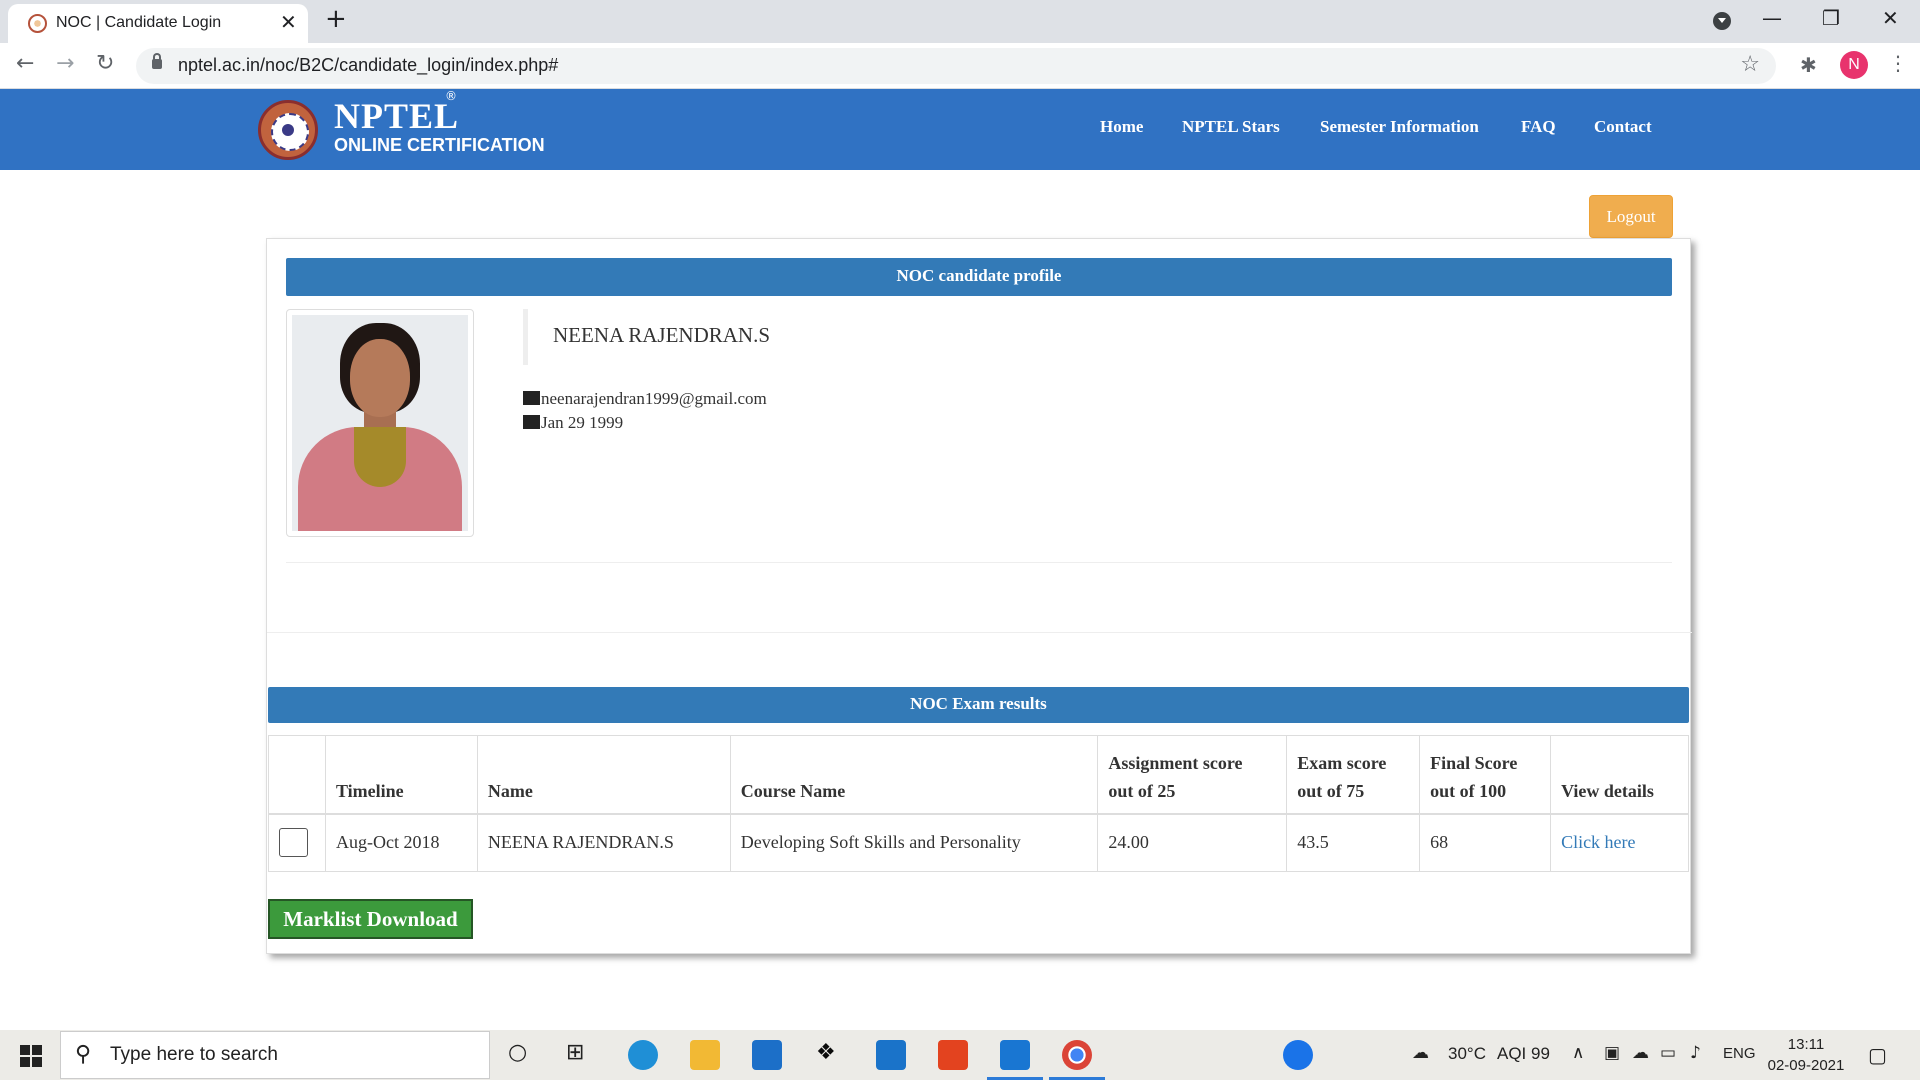 The image size is (1920, 1080). I want to click on volume-icon: ♪, so click(1695, 1053).